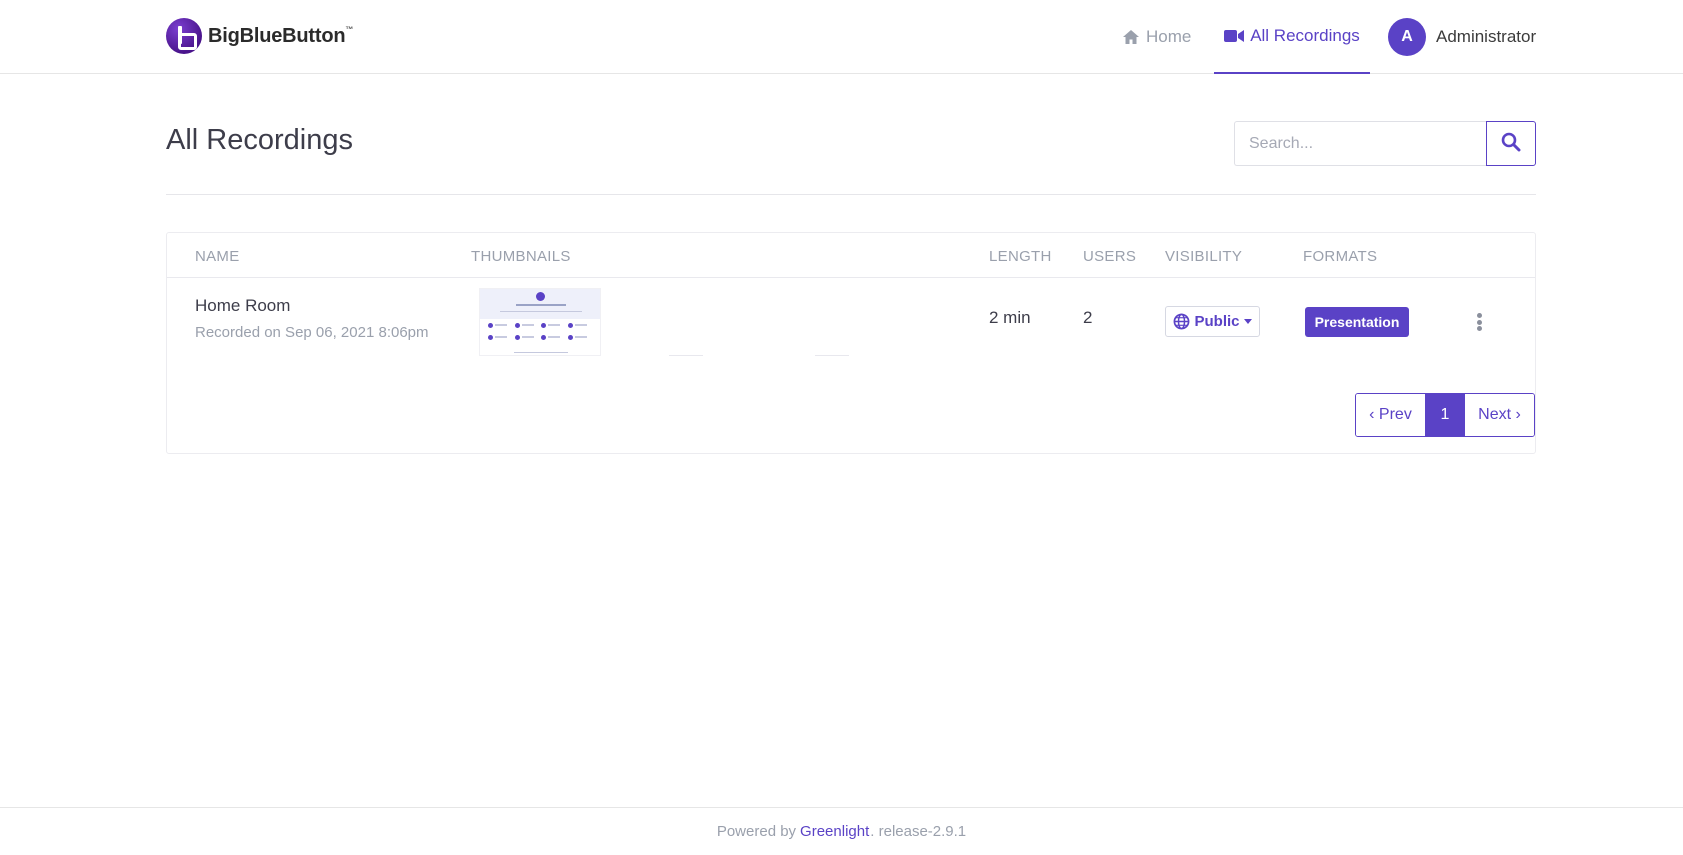 The width and height of the screenshot is (1683, 855). What do you see at coordinates (756, 831) in the screenshot?
I see `footer-prefix: Powered by` at bounding box center [756, 831].